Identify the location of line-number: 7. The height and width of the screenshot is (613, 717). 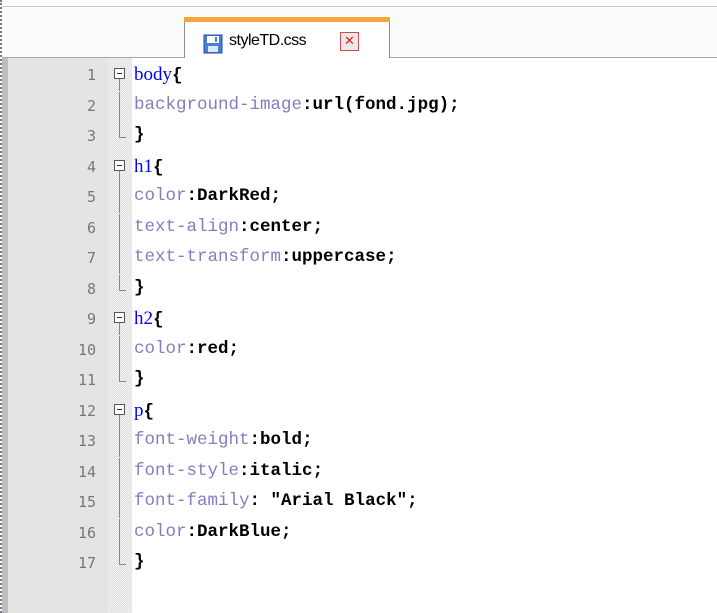
(91, 258).